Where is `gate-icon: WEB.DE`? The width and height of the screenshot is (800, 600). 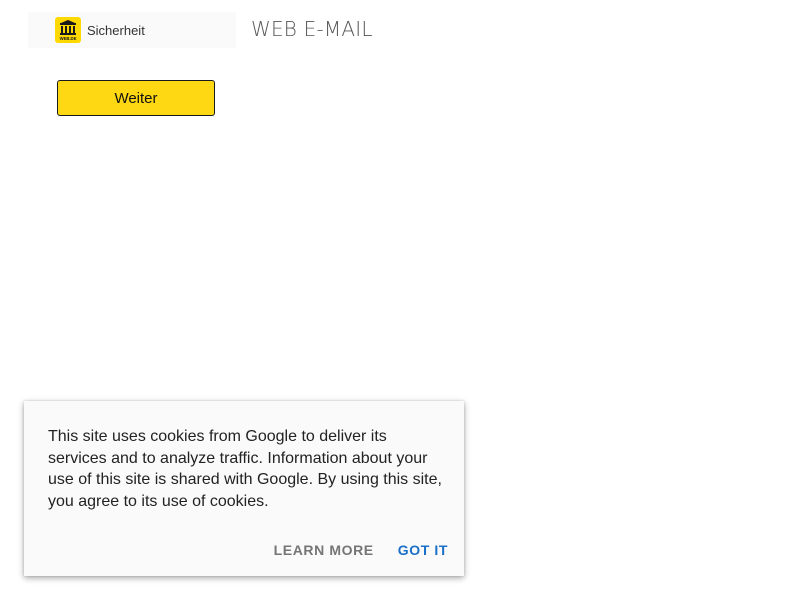 gate-icon: WEB.DE is located at coordinates (68, 30).